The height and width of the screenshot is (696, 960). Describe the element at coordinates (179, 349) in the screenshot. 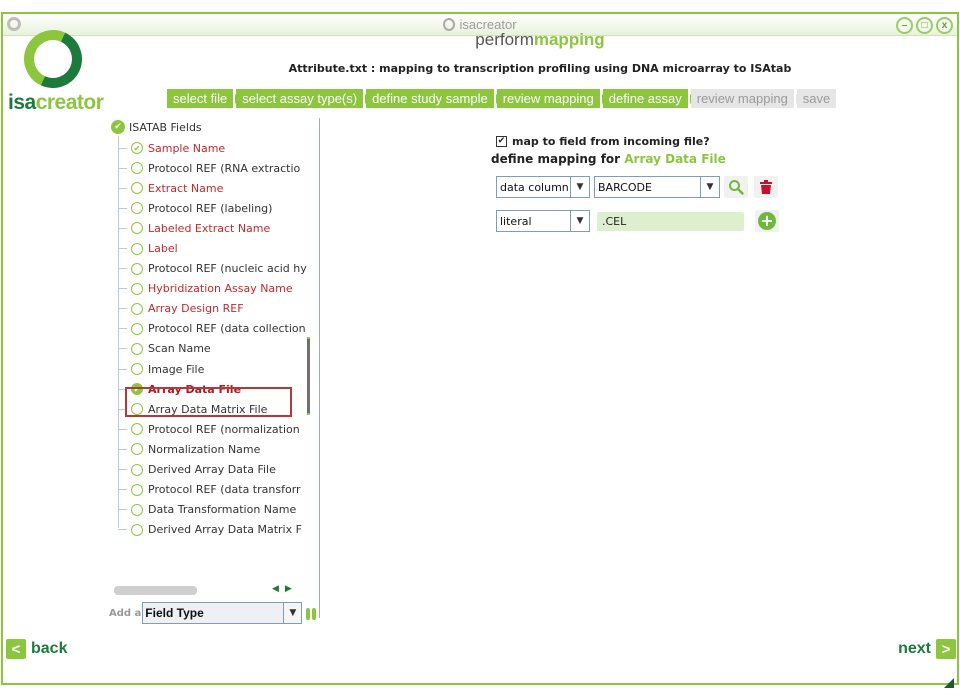

I see `tree-item-label: Scan Name` at that location.